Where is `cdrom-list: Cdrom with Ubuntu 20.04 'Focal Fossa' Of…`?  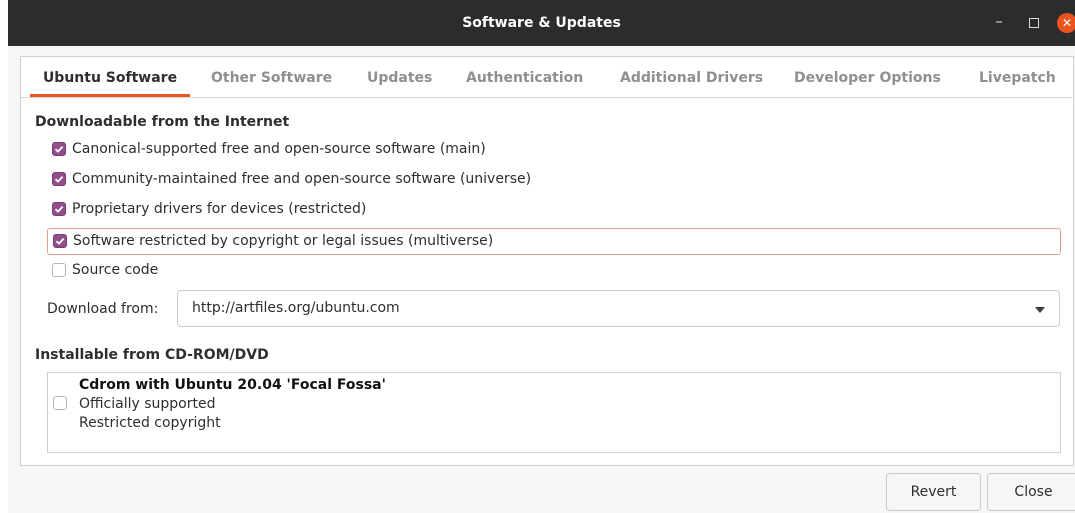
cdrom-list: Cdrom with Ubuntu 20.04 'Focal Fossa' Of… is located at coordinates (554, 412).